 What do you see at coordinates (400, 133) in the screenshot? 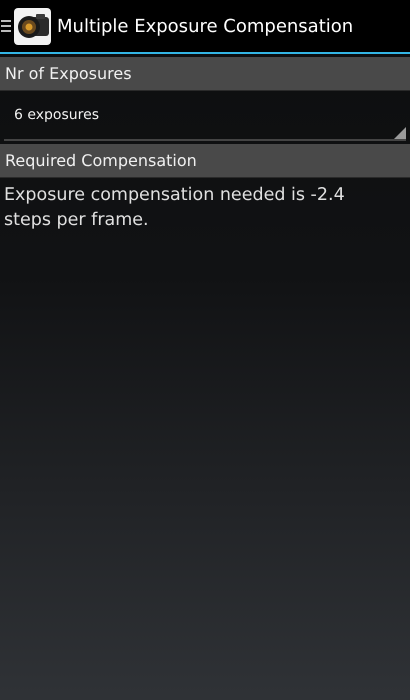
I see `dropdown-corner-icon` at bounding box center [400, 133].